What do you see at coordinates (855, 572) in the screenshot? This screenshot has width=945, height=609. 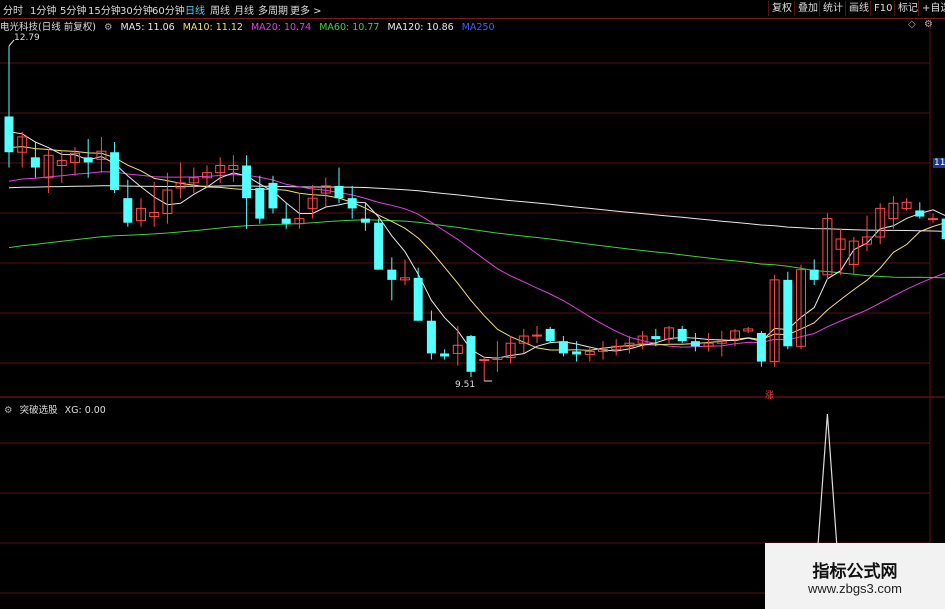 I see `watermark-title: 指标公式网` at bounding box center [855, 572].